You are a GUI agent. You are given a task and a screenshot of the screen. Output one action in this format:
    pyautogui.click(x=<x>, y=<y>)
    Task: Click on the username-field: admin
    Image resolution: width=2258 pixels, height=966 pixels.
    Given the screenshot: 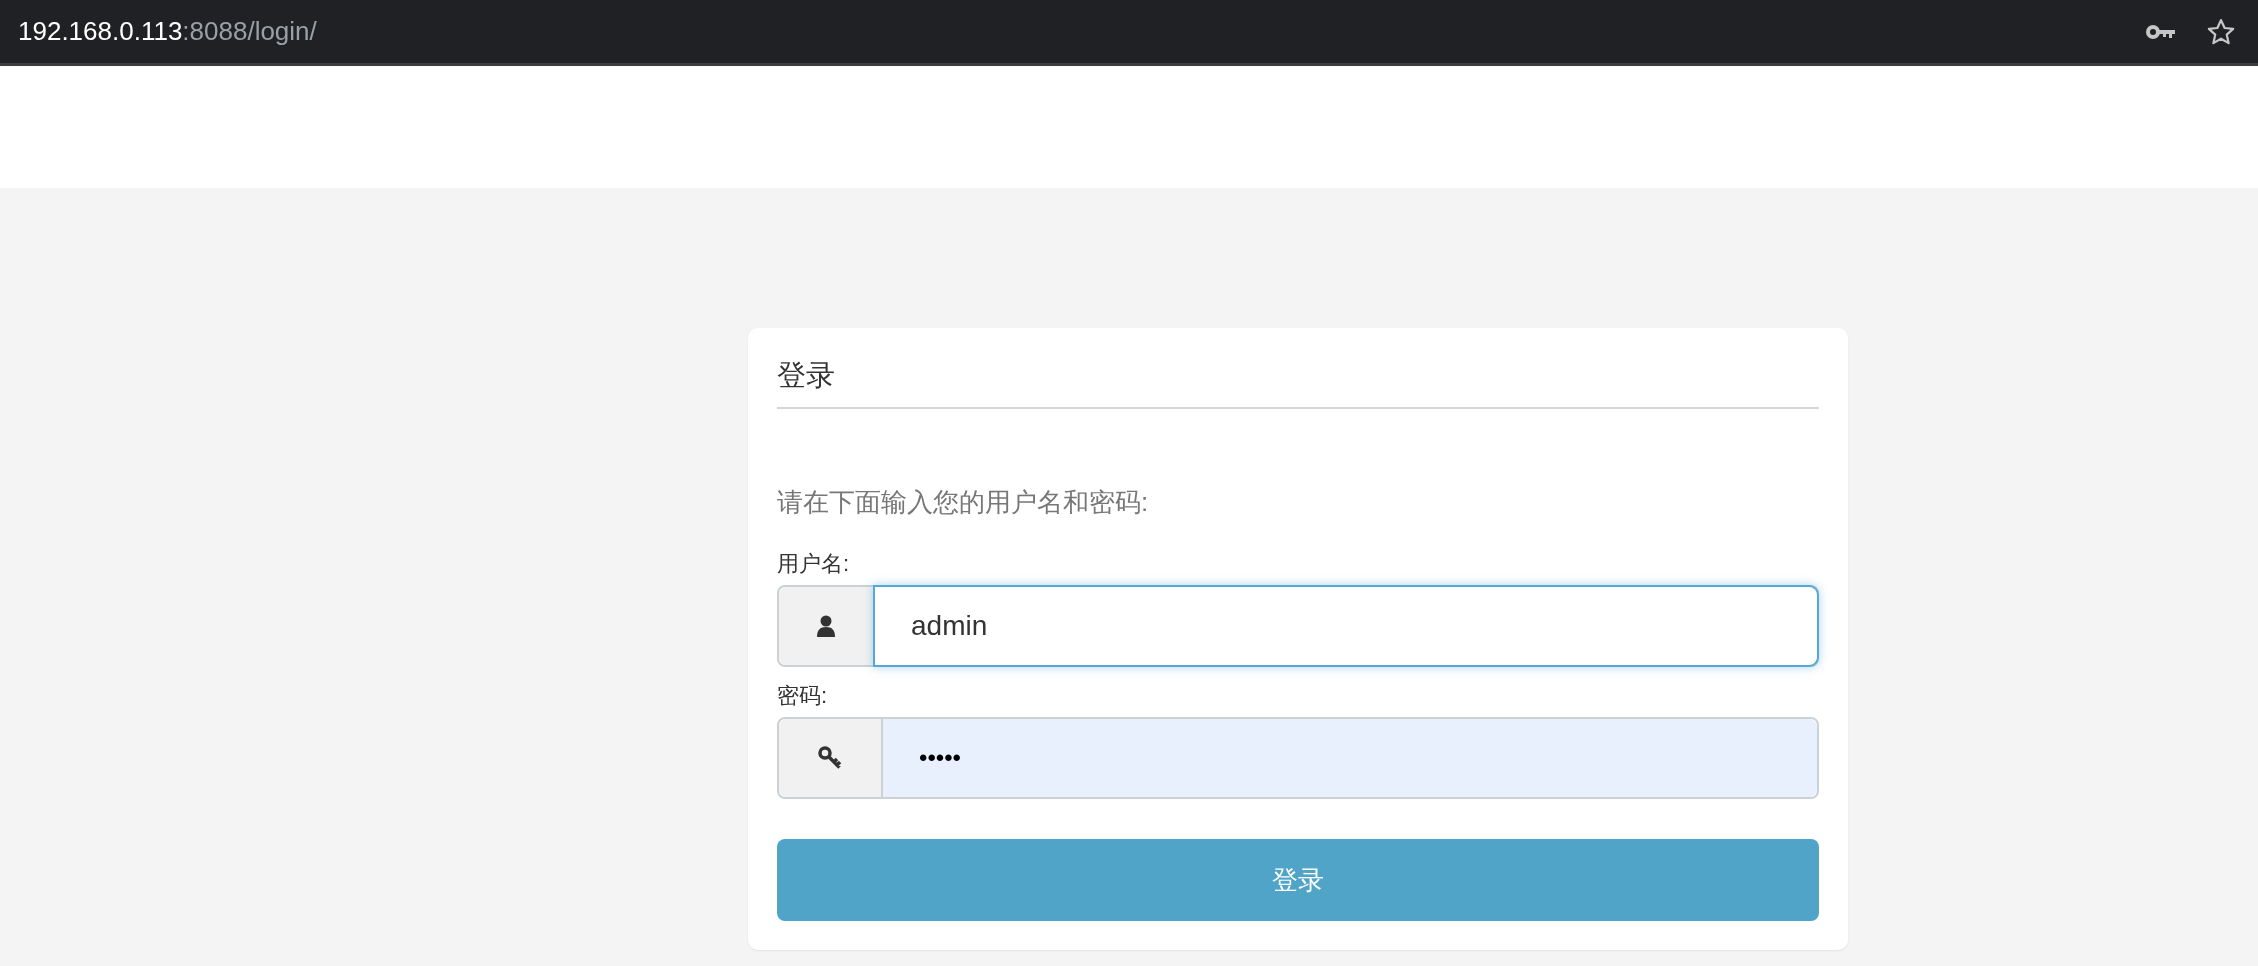 What is the action you would take?
    pyautogui.click(x=1298, y=626)
    